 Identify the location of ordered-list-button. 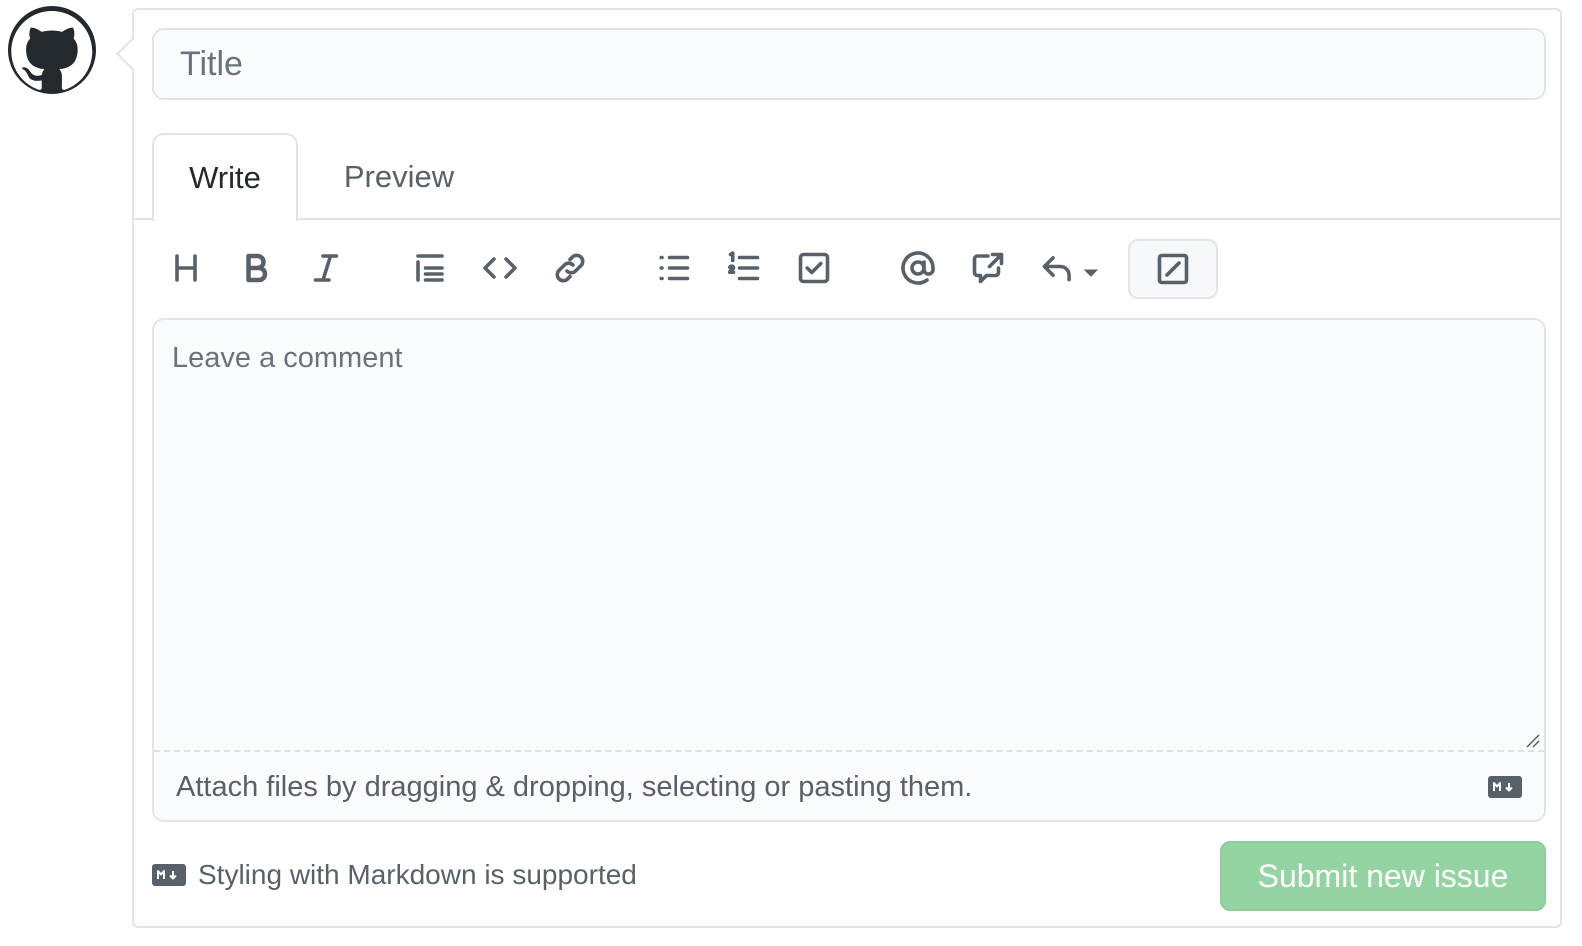
(744, 268).